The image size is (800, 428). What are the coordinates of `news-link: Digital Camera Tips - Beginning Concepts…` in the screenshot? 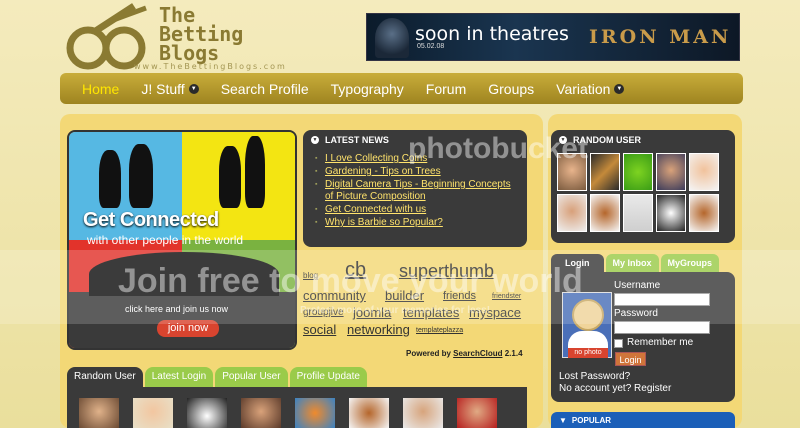 It's located at (418, 191).